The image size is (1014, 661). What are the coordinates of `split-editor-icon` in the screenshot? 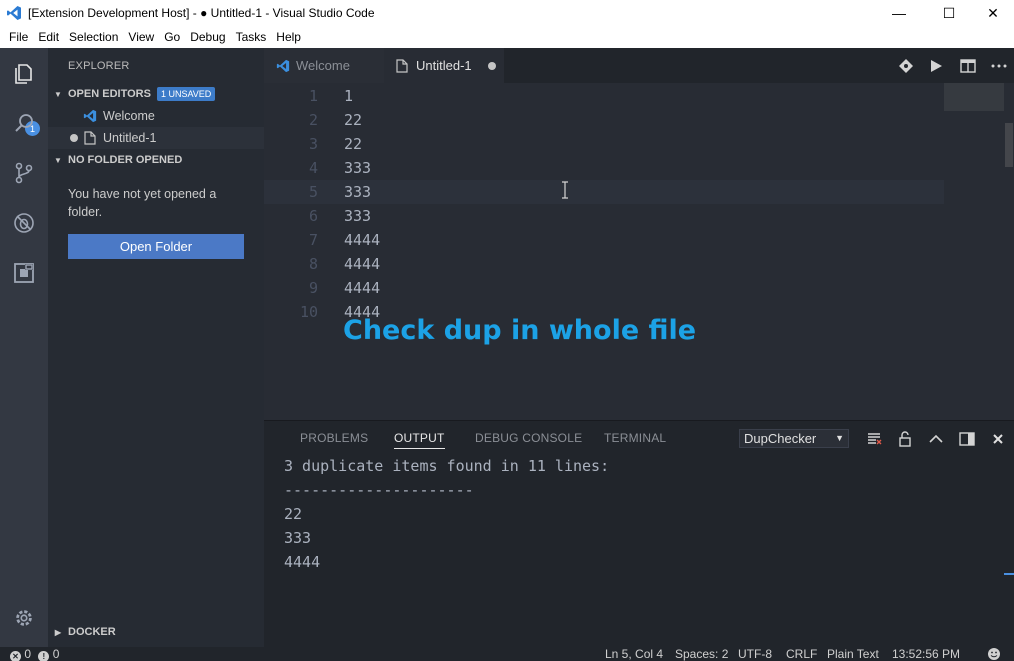 It's located at (968, 66).